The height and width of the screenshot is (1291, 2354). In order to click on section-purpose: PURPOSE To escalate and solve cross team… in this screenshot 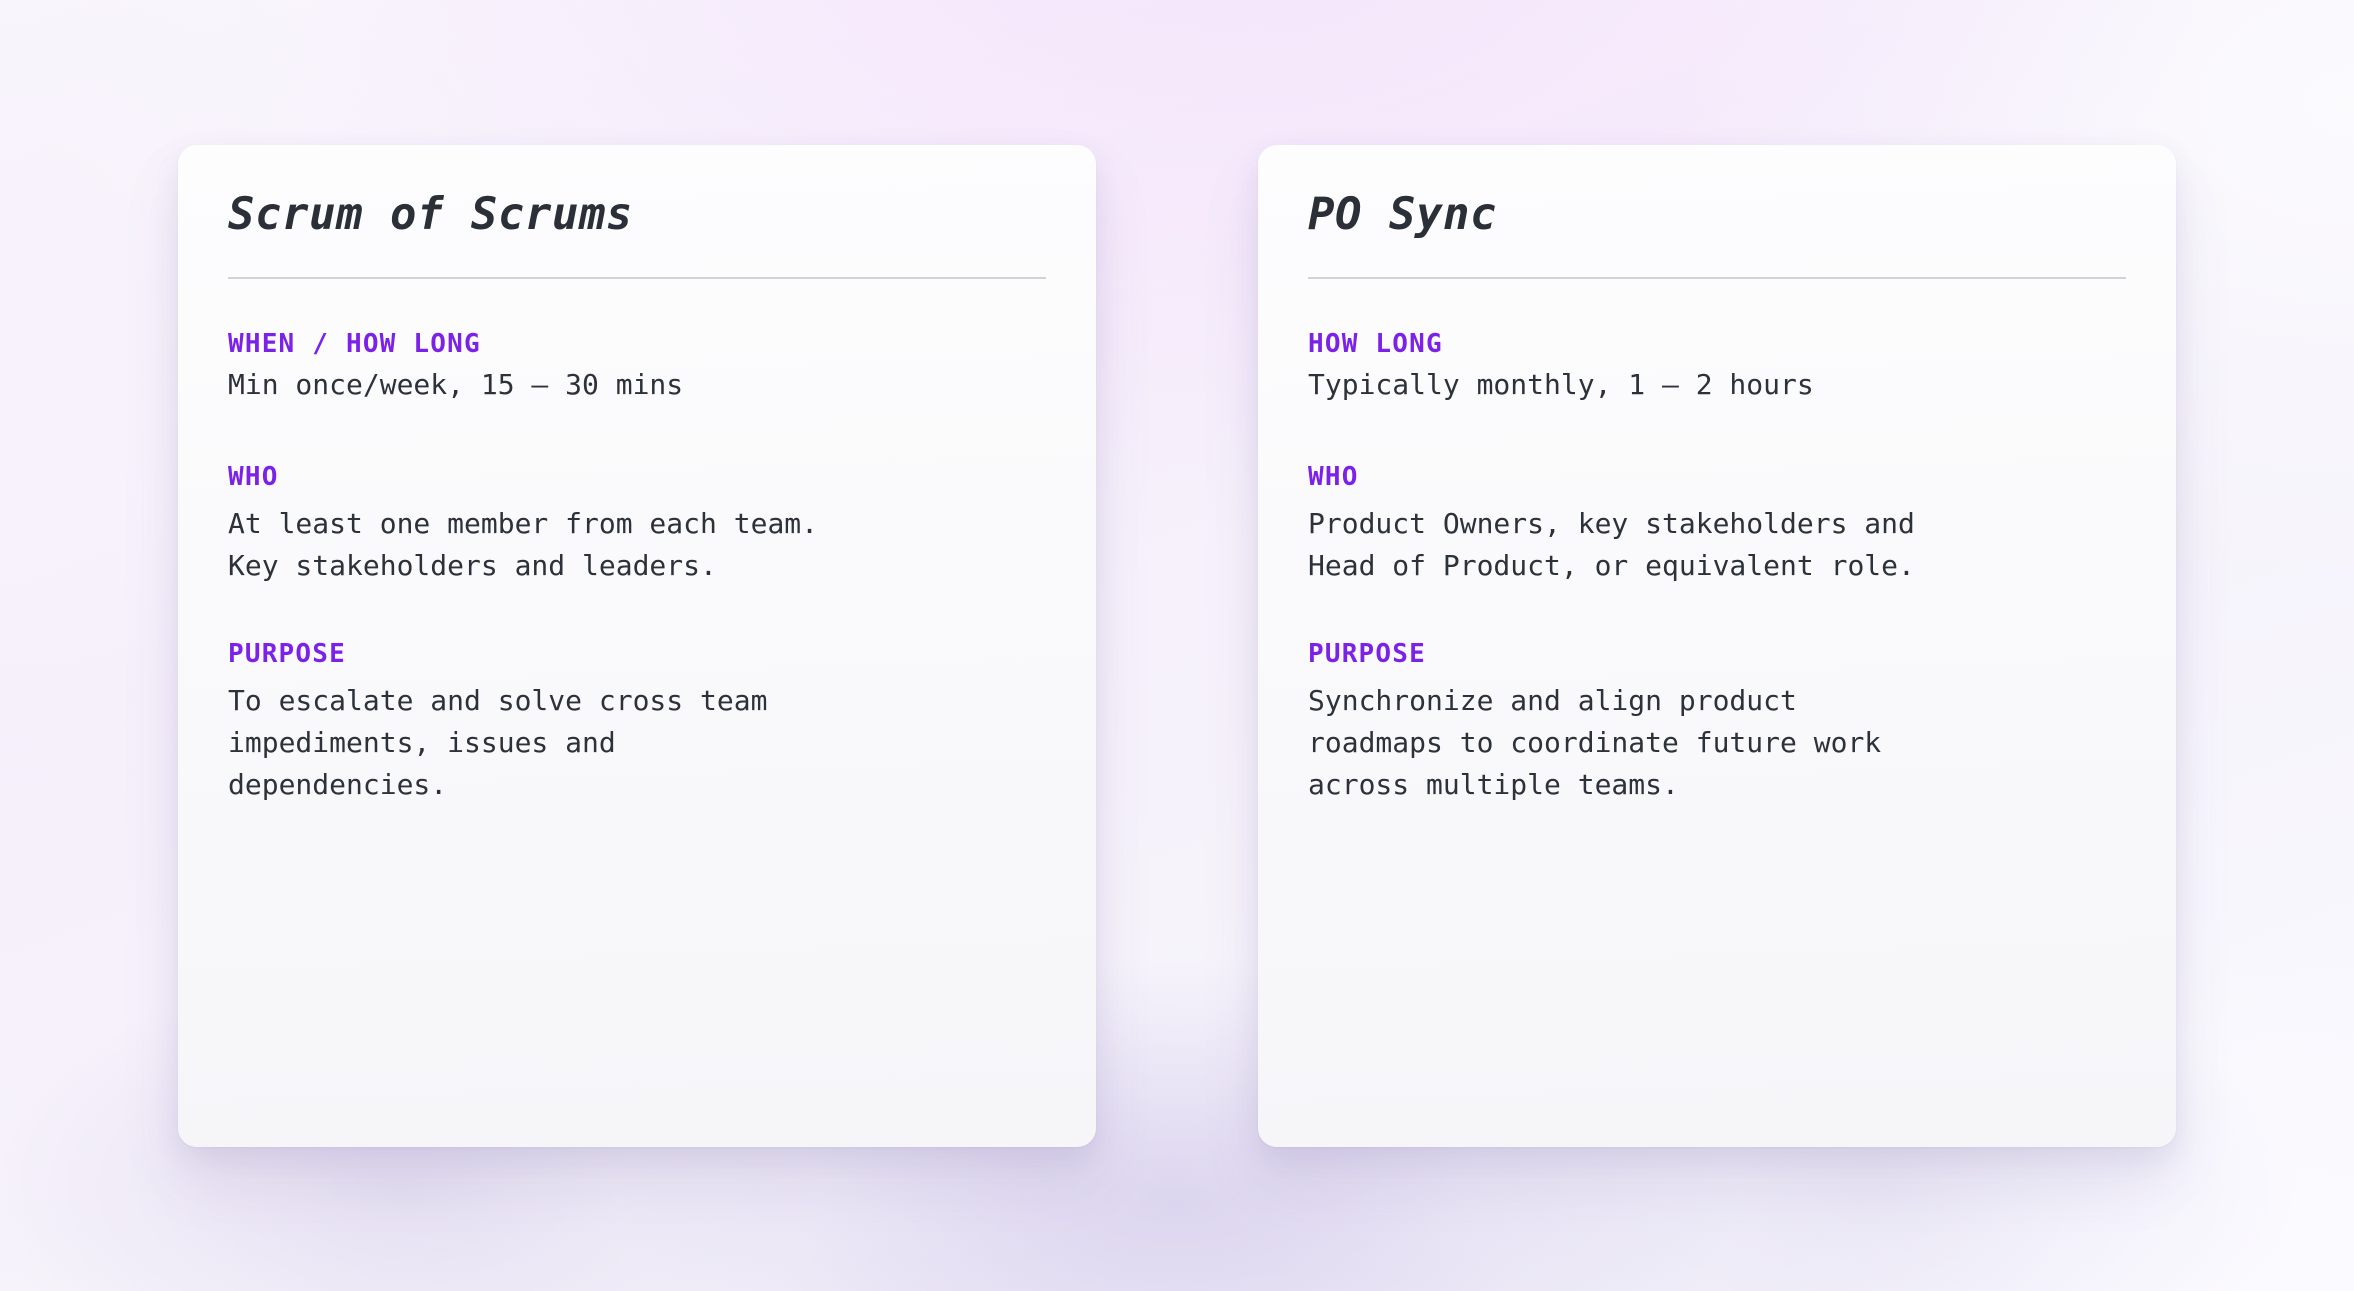, I will do `click(637, 722)`.